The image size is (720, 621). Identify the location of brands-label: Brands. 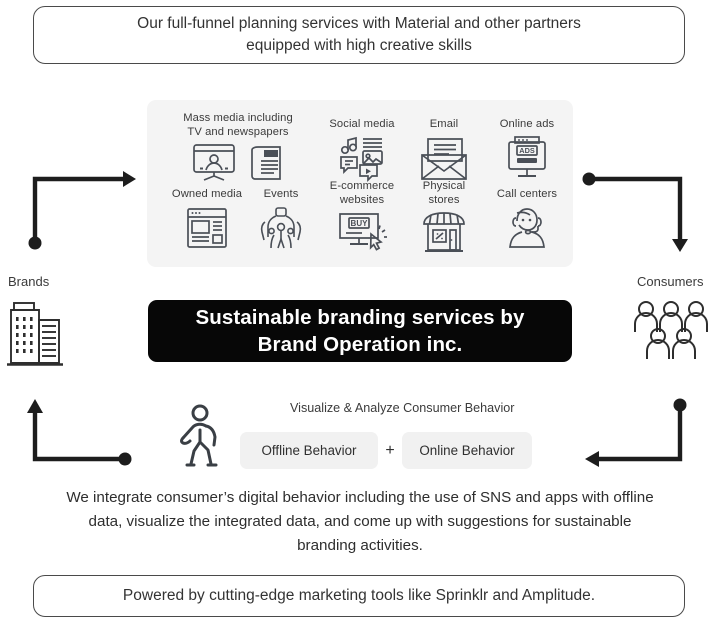
(29, 281).